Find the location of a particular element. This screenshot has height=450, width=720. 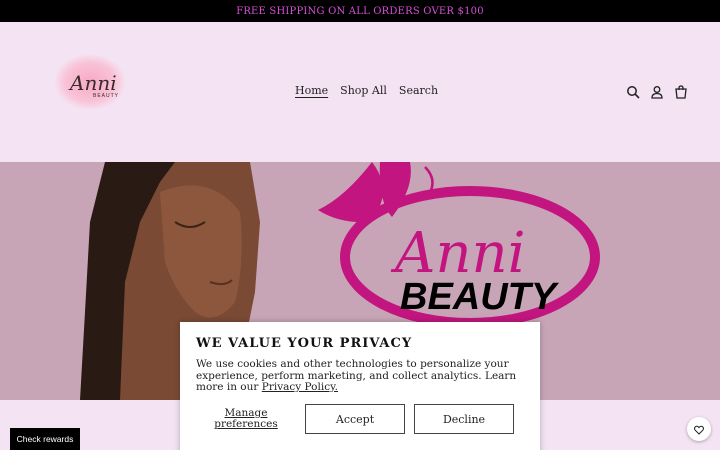

logo-tag: BEAUTY is located at coordinates (106, 96).